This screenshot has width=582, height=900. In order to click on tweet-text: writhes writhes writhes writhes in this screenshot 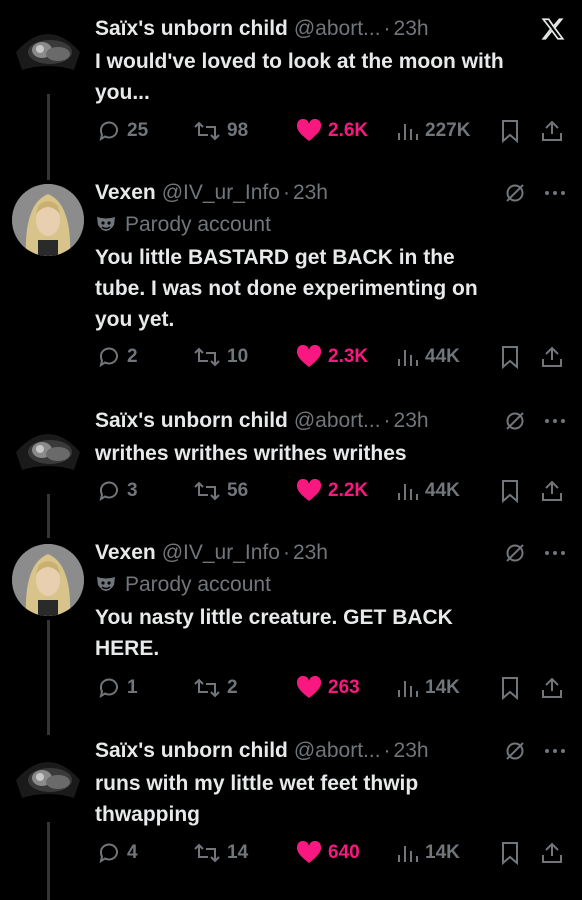, I will do `click(330, 453)`.